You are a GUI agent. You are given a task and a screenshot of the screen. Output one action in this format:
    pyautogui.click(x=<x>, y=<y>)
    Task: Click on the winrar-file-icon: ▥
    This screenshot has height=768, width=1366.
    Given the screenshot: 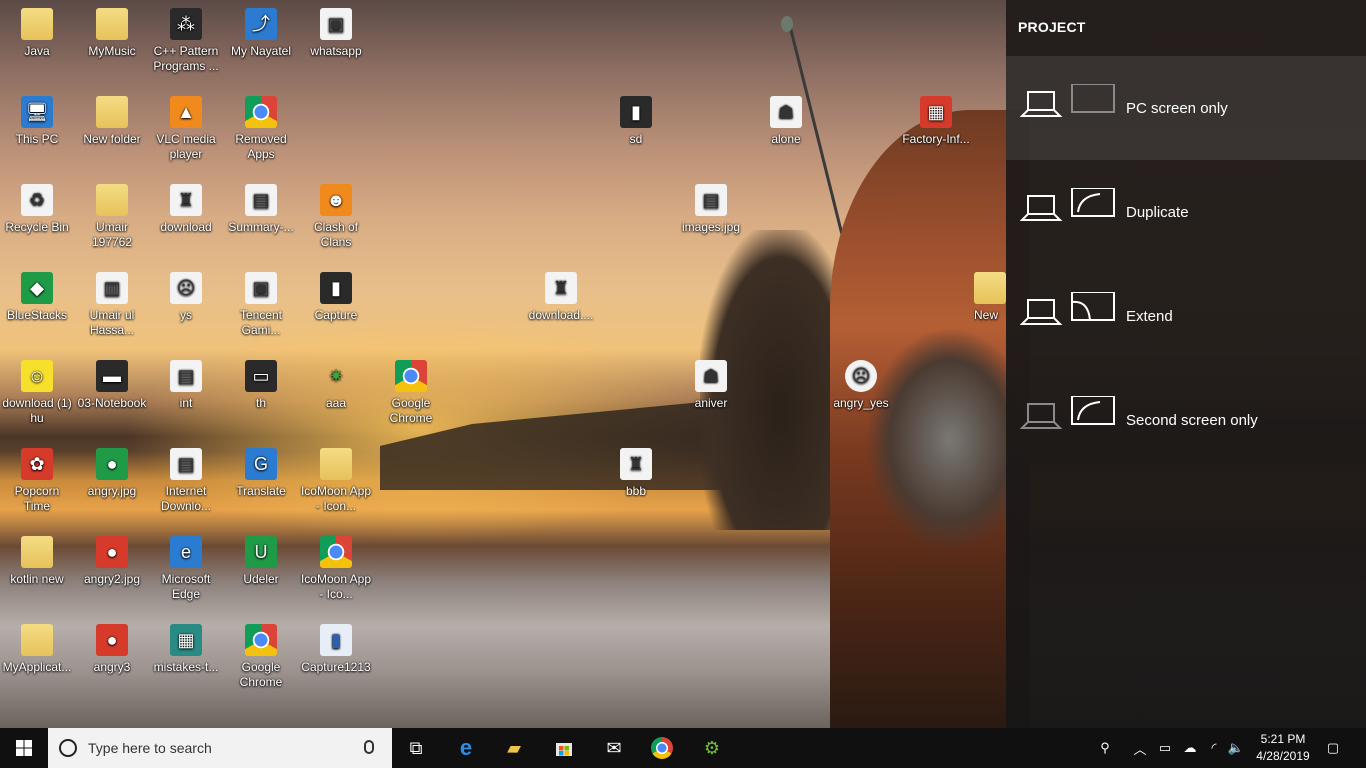 What is the action you would take?
    pyautogui.click(x=112, y=288)
    